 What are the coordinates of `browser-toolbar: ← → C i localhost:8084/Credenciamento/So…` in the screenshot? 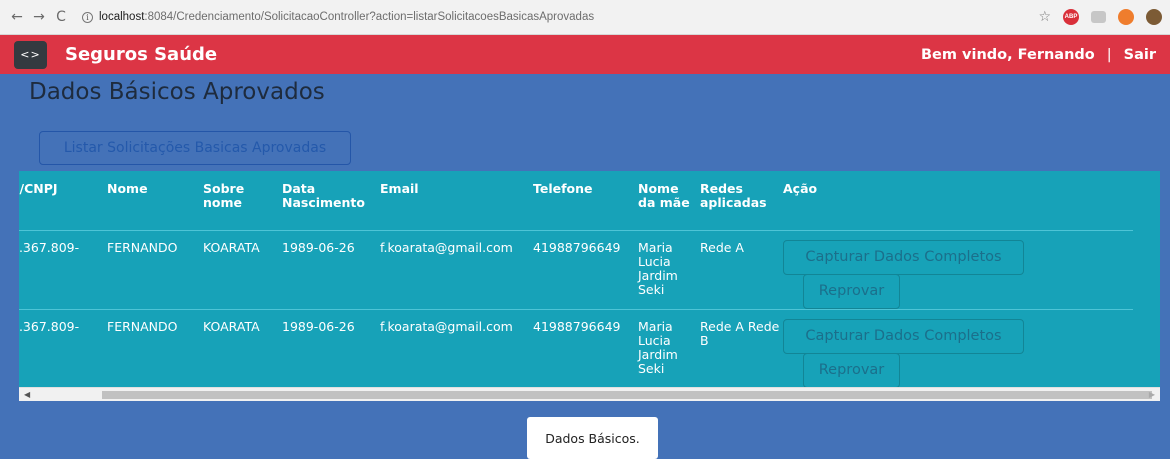 It's located at (585, 17).